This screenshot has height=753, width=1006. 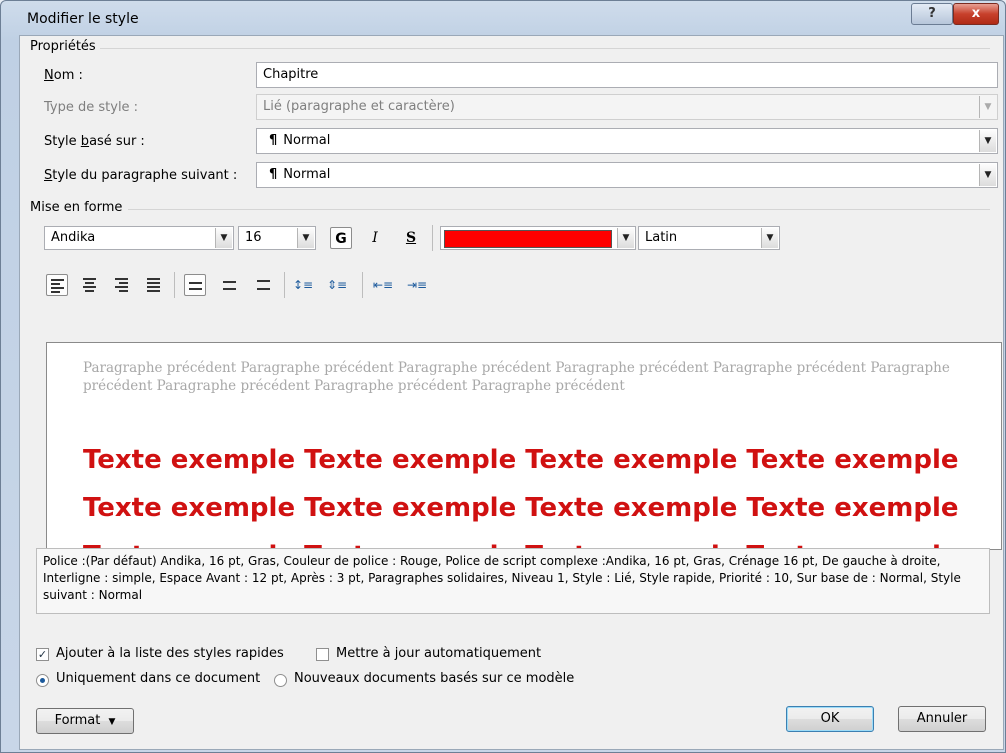 I want to click on single-spacing-icon, so click(x=195, y=285).